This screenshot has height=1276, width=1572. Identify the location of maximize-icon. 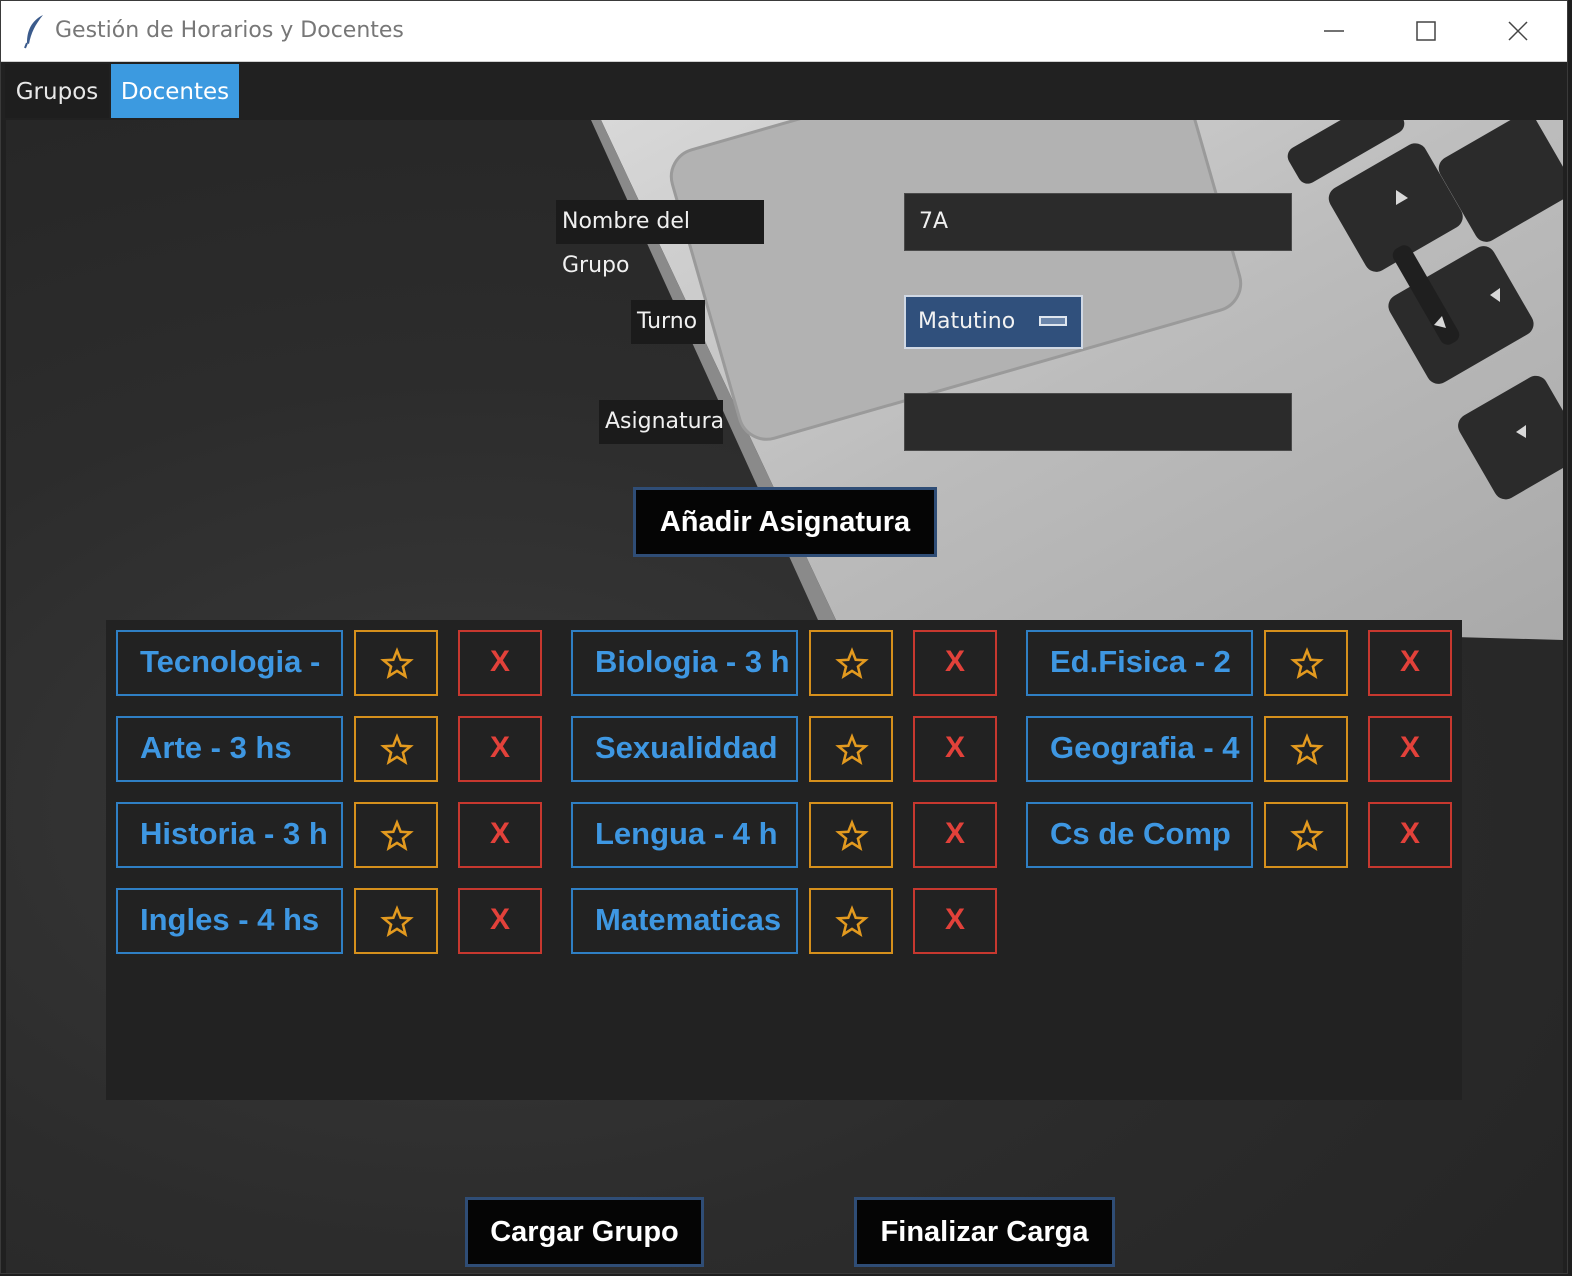
(1426, 31).